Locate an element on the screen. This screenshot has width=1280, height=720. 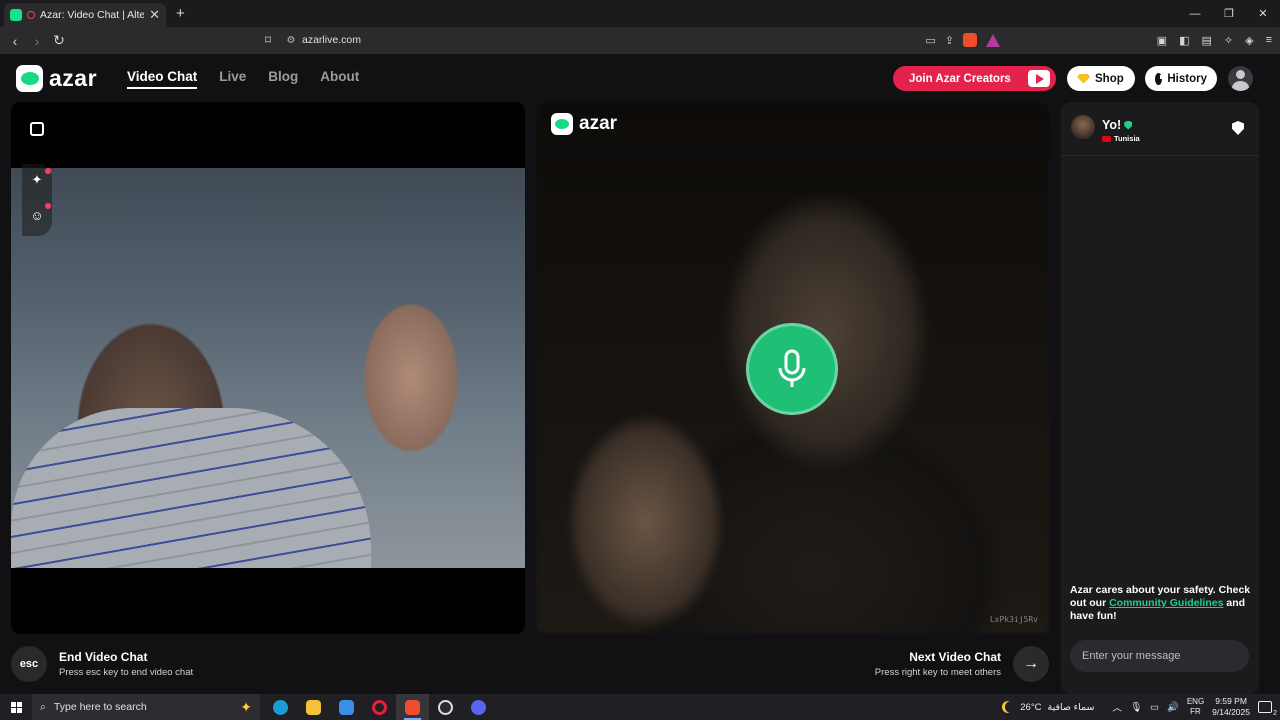
smiley-icon: ☺ is located at coordinates (37, 215).